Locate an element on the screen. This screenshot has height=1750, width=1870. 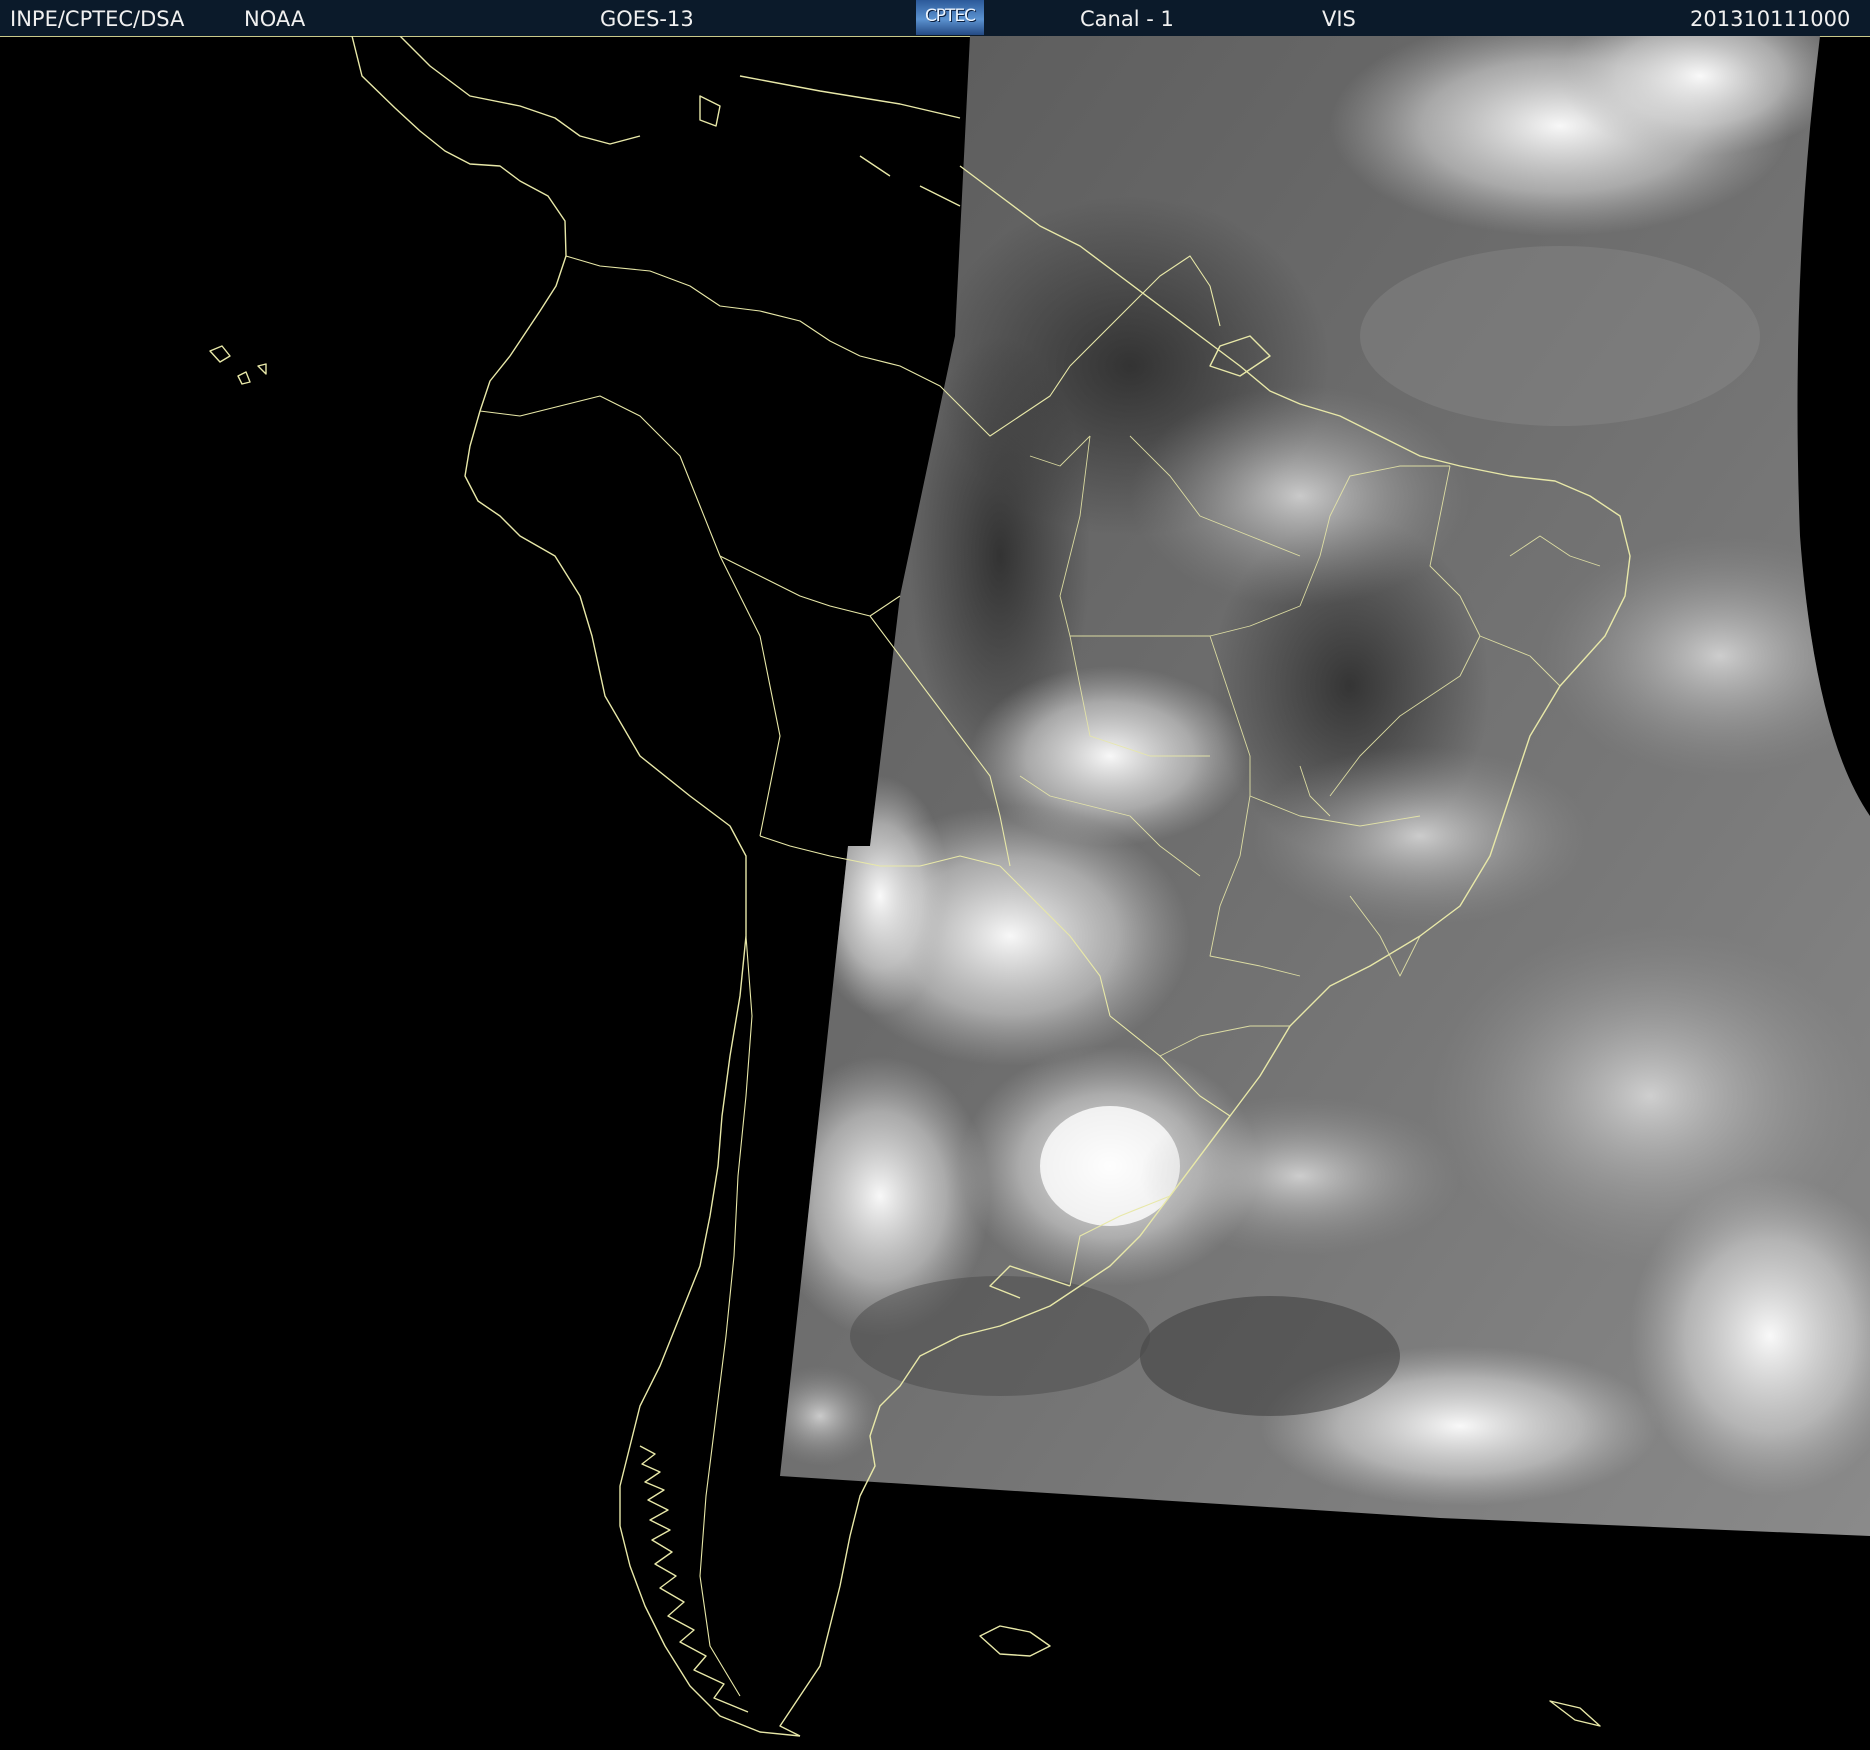
cptec-logo: CPTEC is located at coordinates (950, 17).